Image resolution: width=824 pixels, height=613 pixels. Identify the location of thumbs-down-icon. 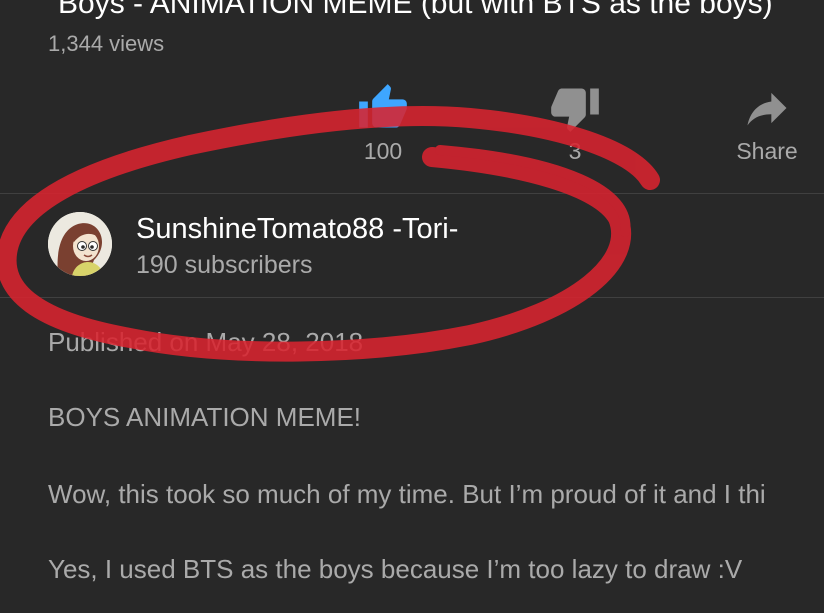
(575, 110).